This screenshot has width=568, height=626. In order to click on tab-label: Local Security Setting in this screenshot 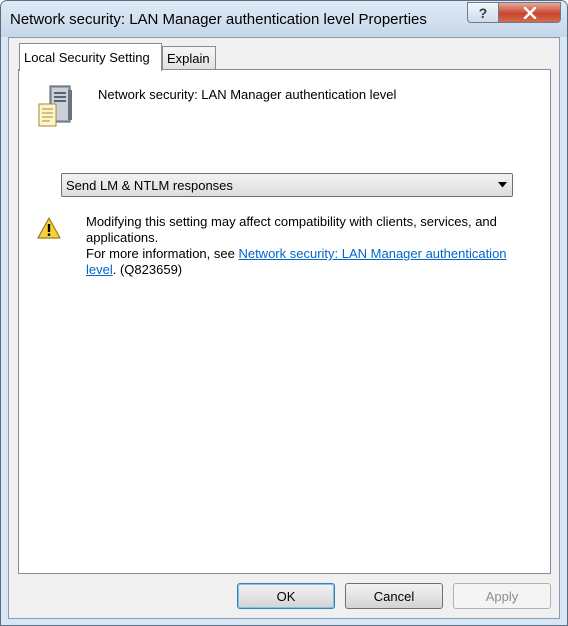, I will do `click(87, 57)`.